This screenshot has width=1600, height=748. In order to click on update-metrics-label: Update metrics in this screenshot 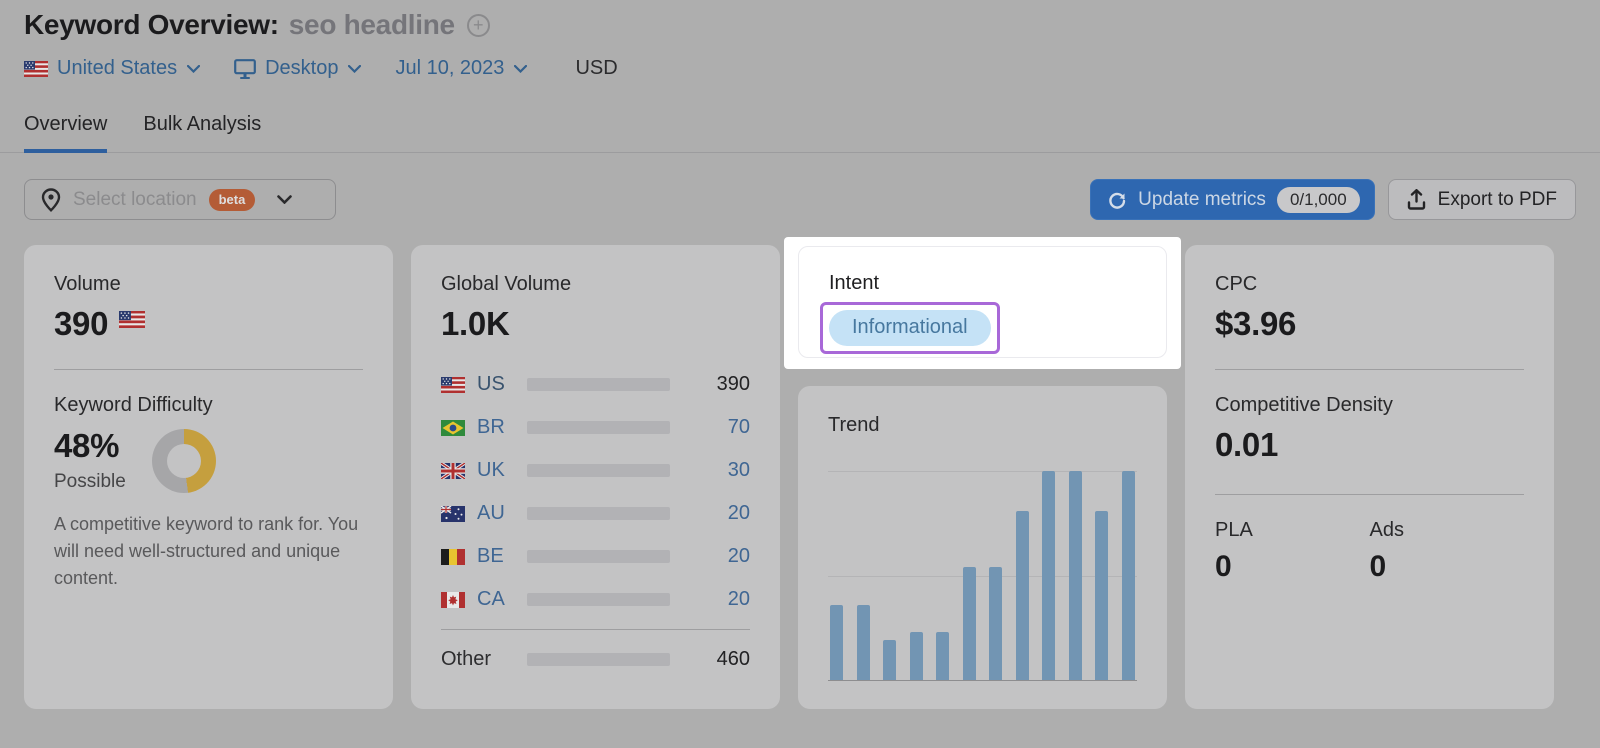, I will do `click(1202, 199)`.